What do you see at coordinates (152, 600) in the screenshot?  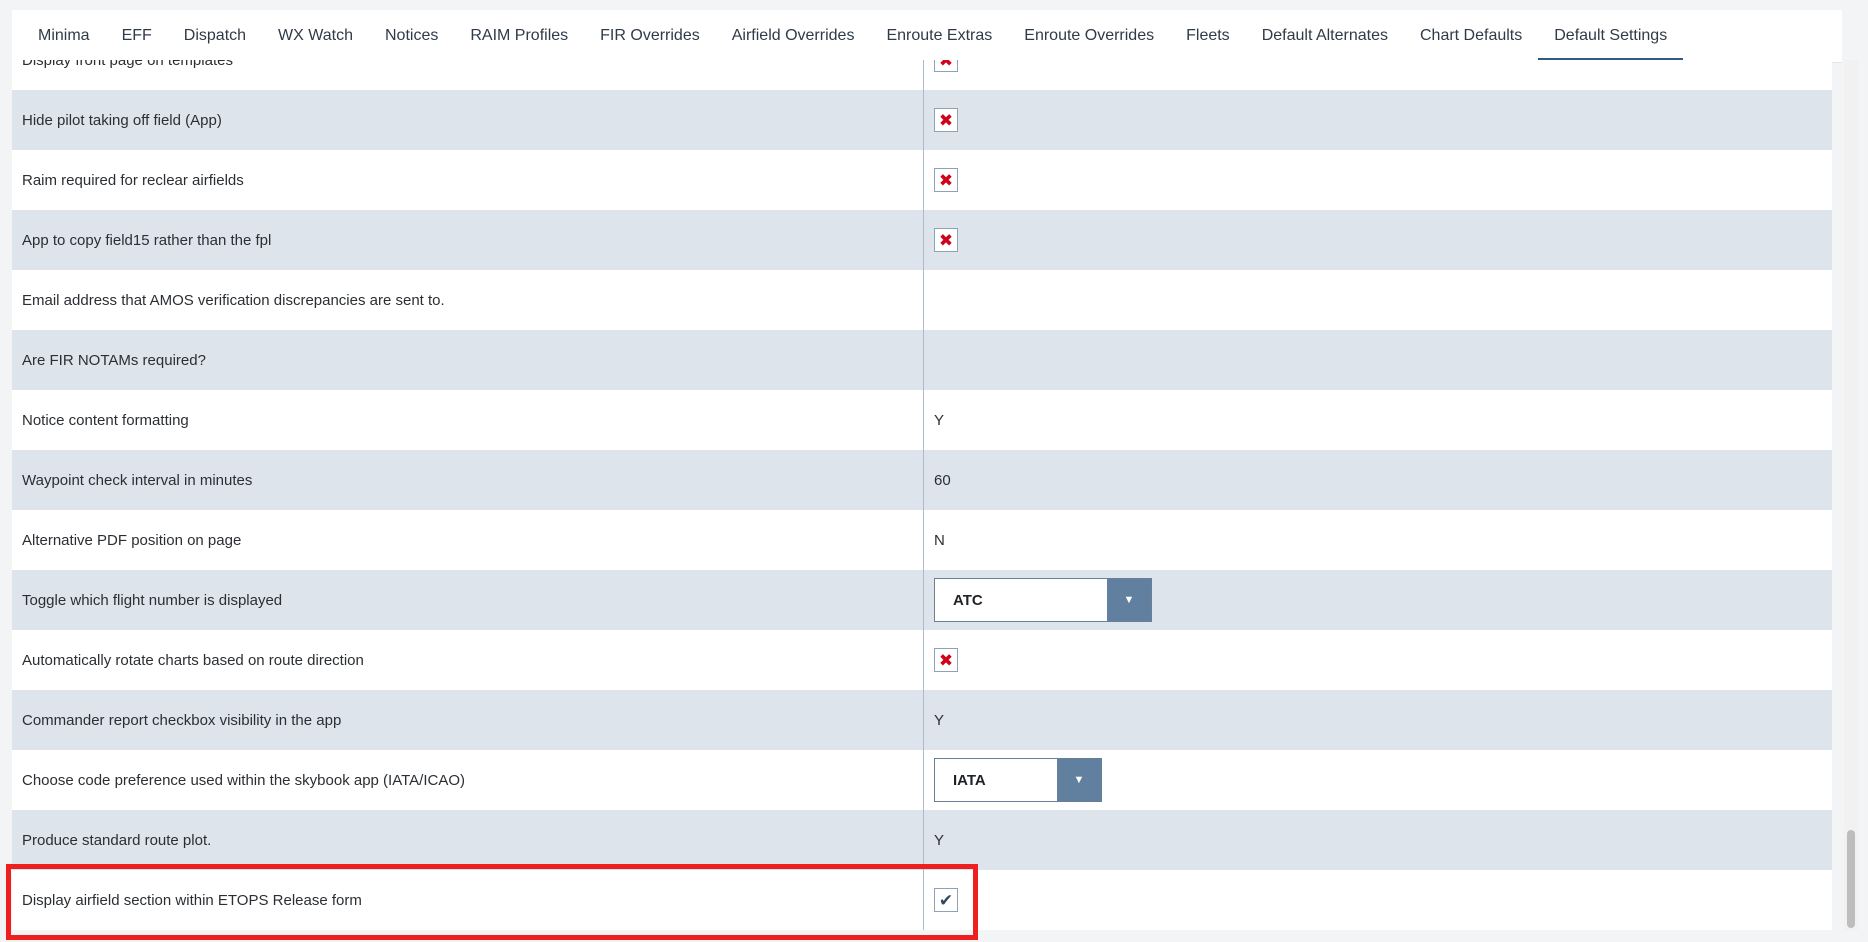 I see `setting-label: Toggle which flight number is displayed` at bounding box center [152, 600].